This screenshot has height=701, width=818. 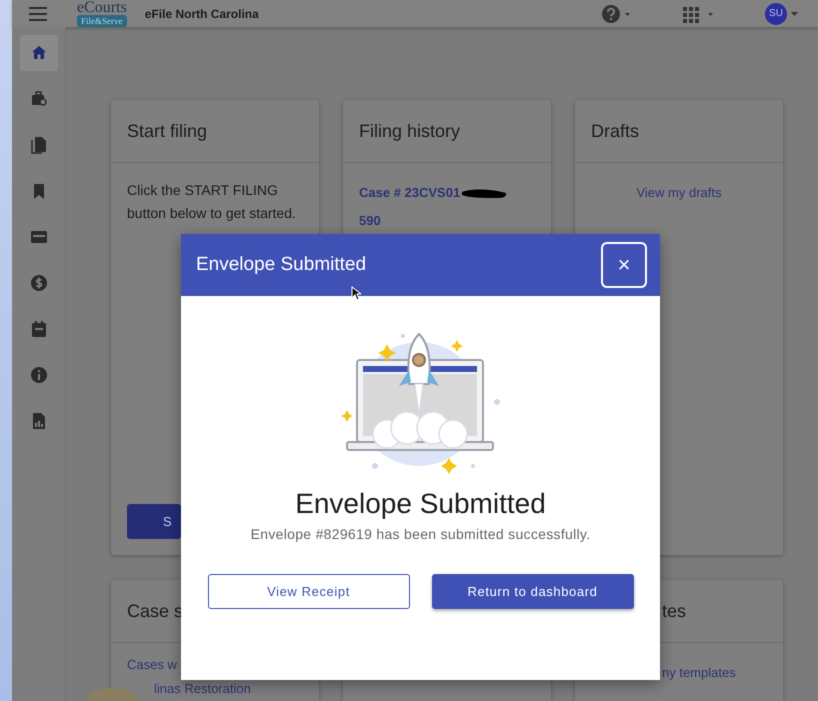 What do you see at coordinates (420, 534) in the screenshot?
I see `dialog-message: Envelope #829619 has been submitted successfully.` at bounding box center [420, 534].